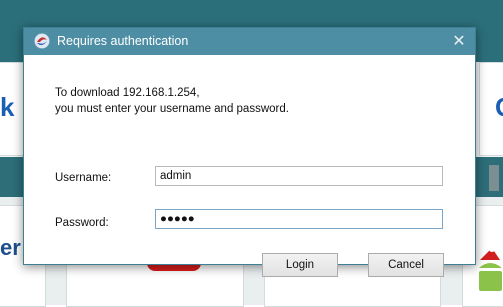  What do you see at coordinates (299, 219) in the screenshot?
I see `password-input` at bounding box center [299, 219].